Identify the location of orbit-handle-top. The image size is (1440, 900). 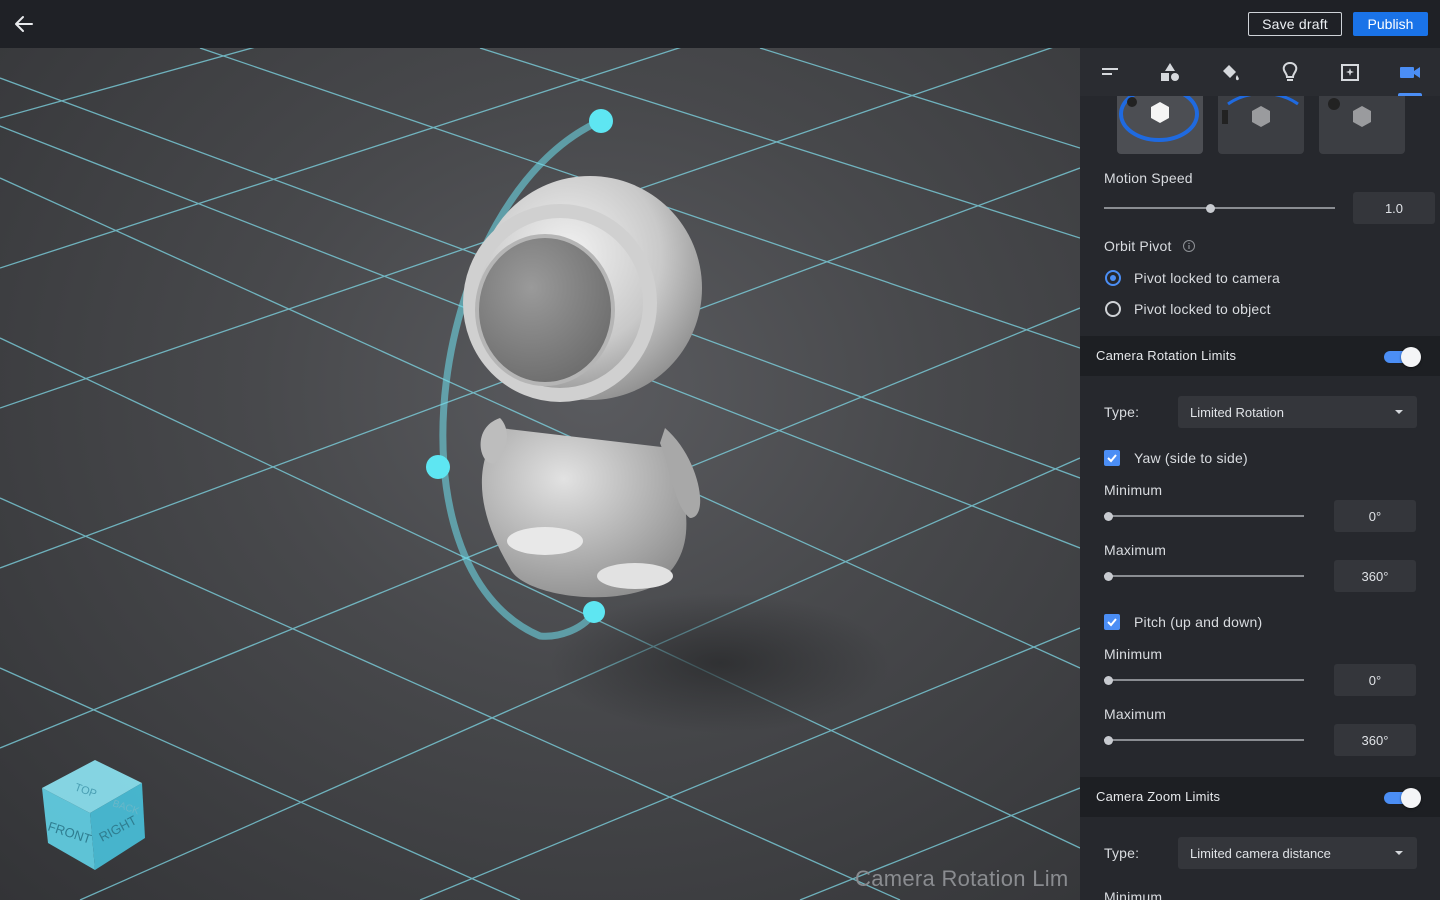
(601, 121).